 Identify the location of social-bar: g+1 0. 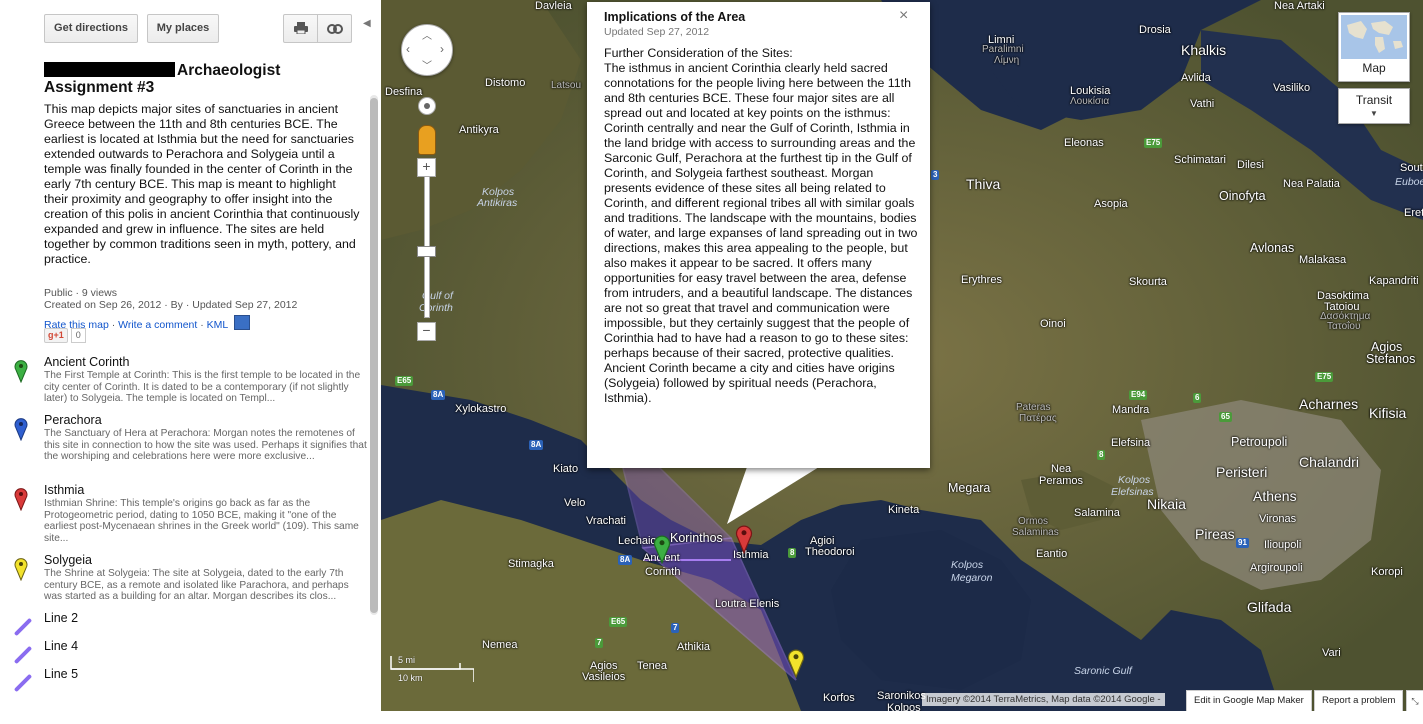
(65, 335).